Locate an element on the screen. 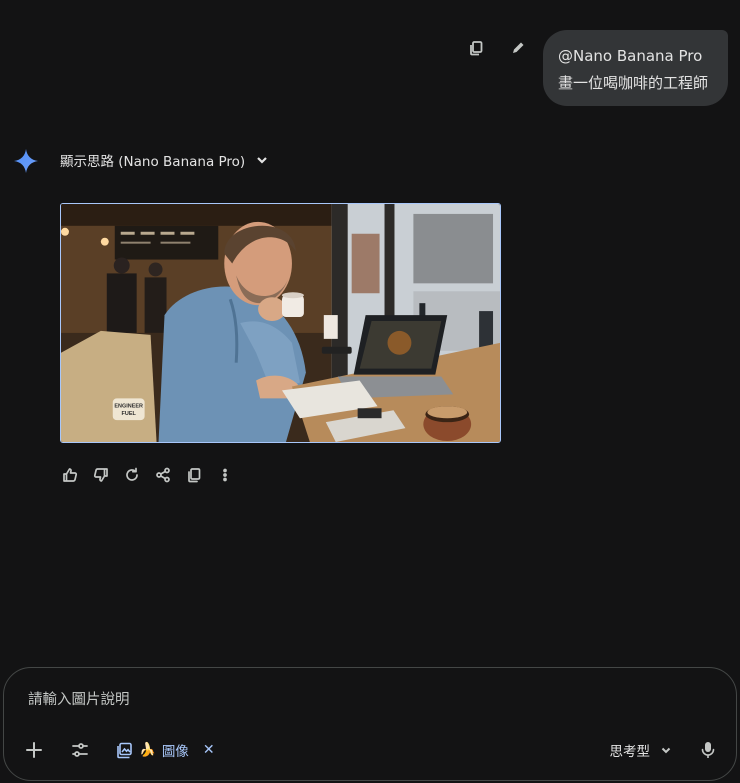 The width and height of the screenshot is (740, 783). tools-button is located at coordinates (80, 750).